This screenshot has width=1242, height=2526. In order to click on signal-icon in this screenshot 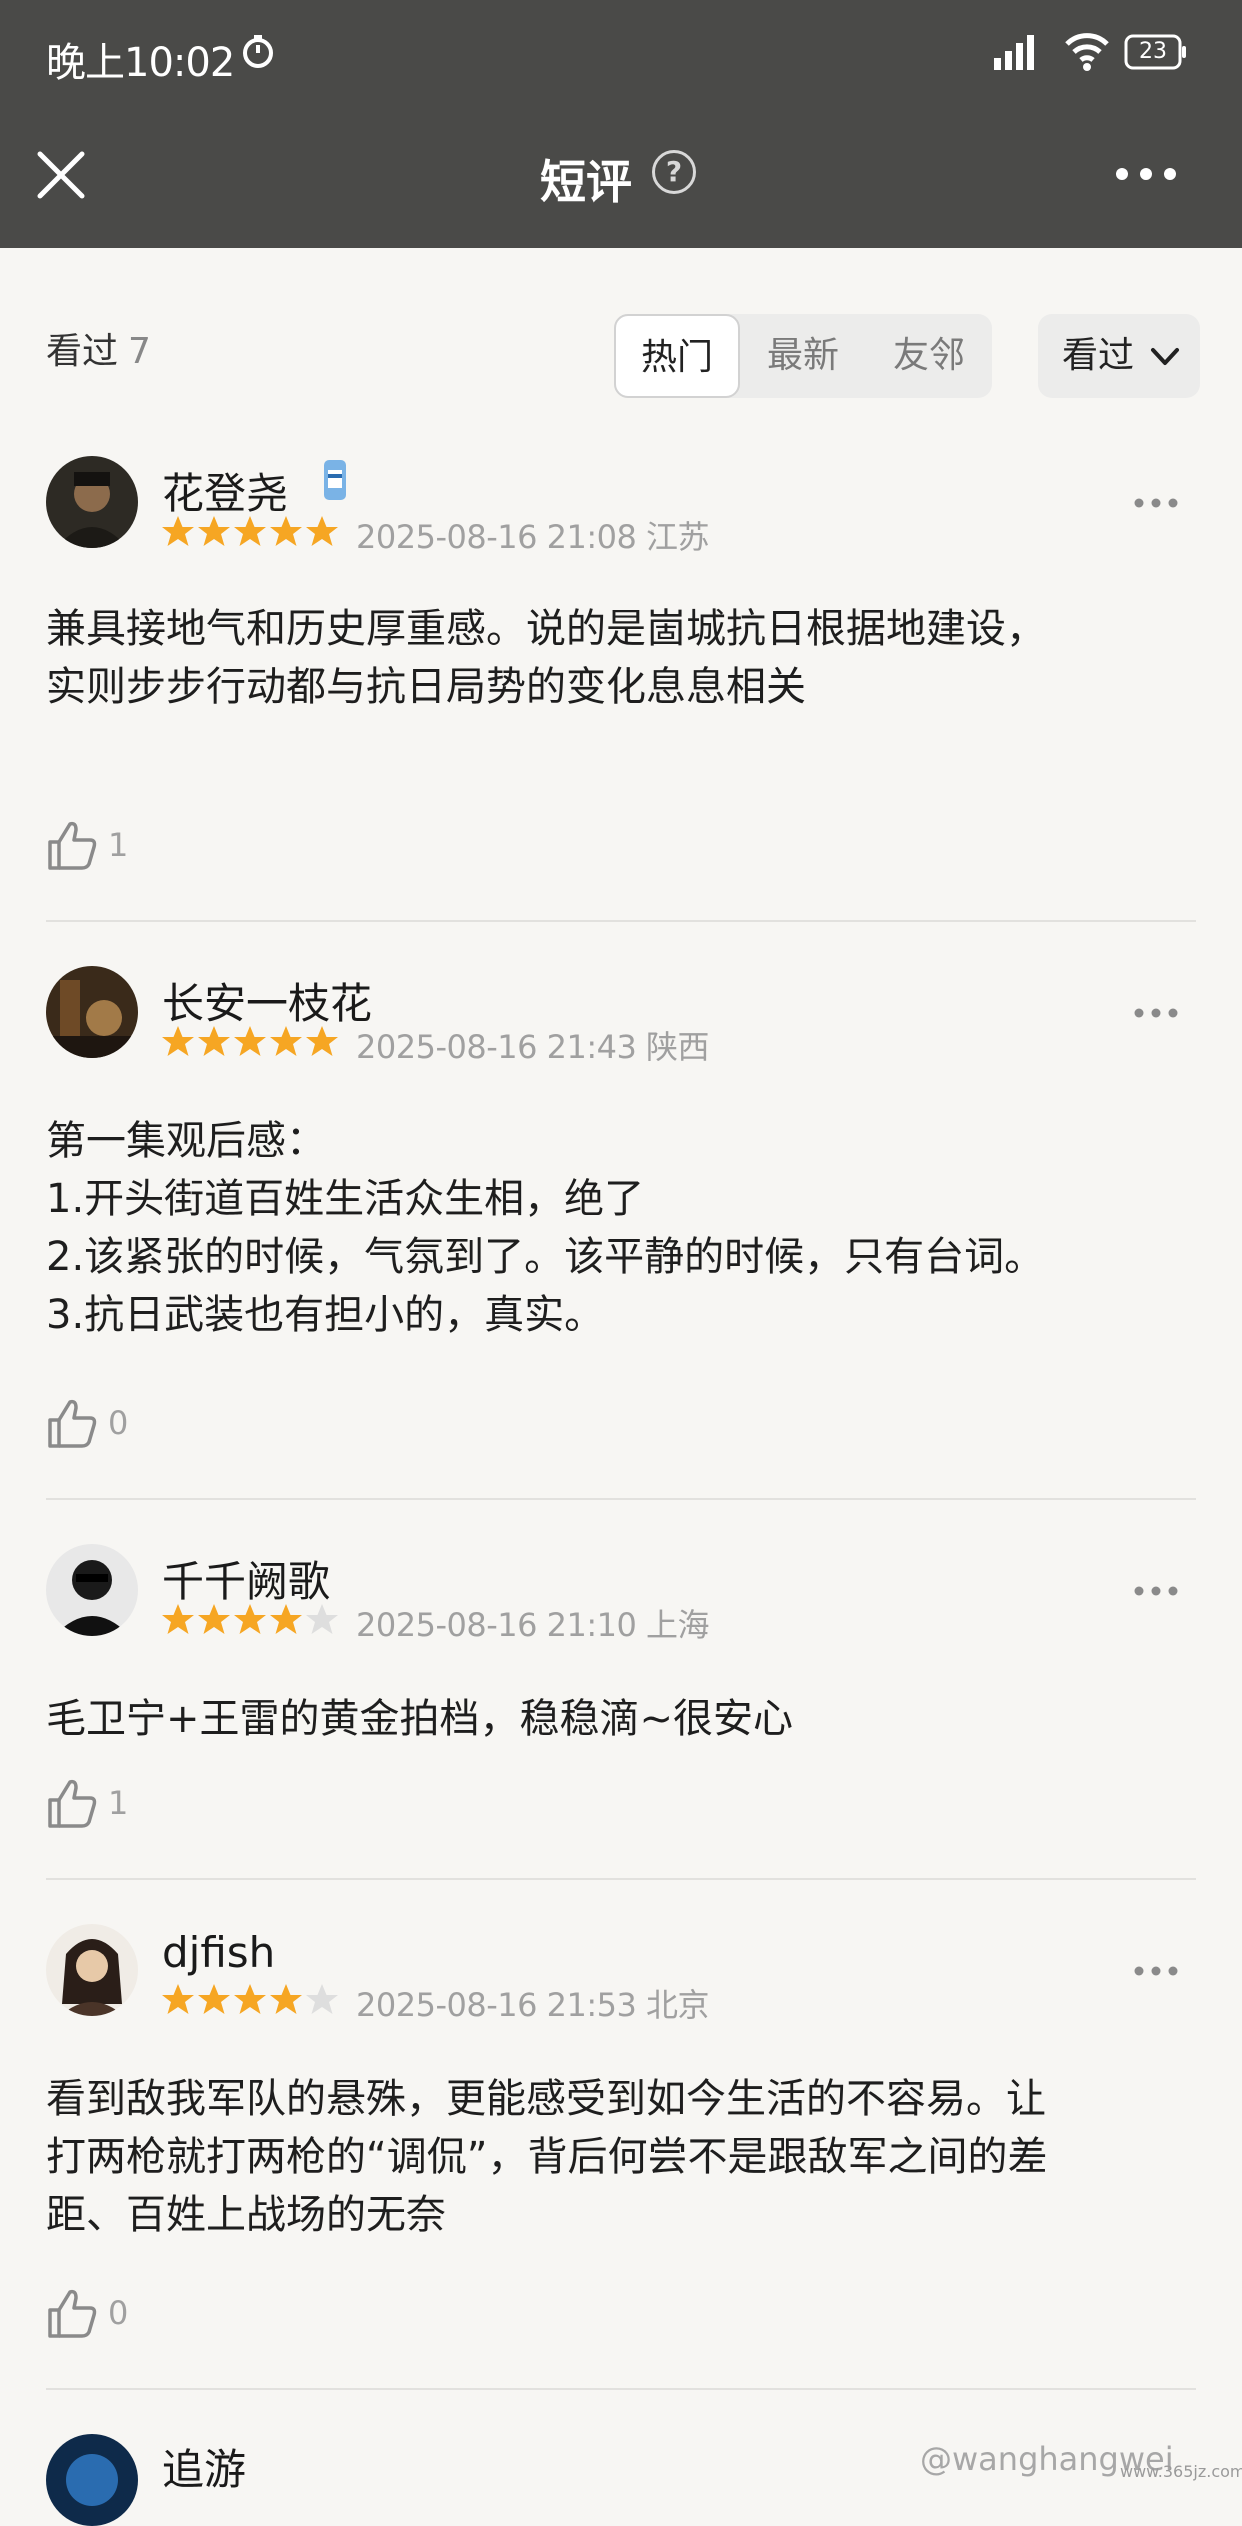, I will do `click(1014, 52)`.